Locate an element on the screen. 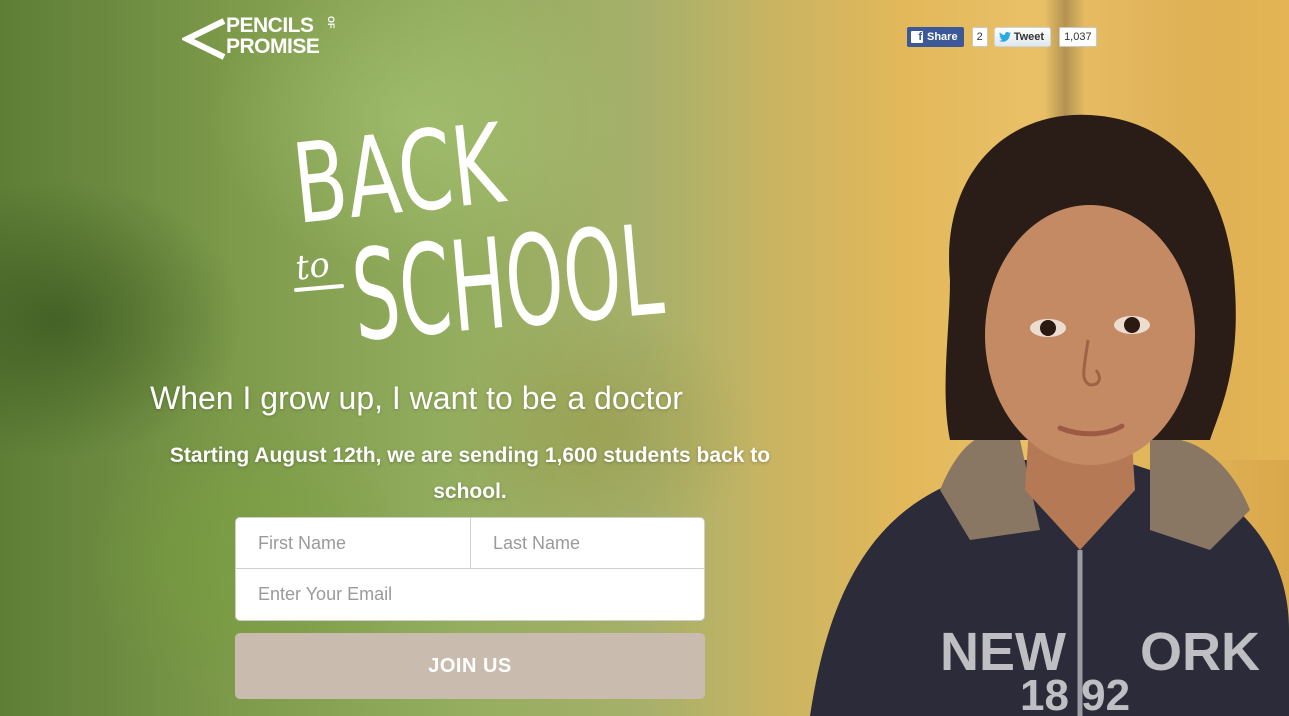 The height and width of the screenshot is (716, 1289). tweet-label: Tweet is located at coordinates (1029, 37).